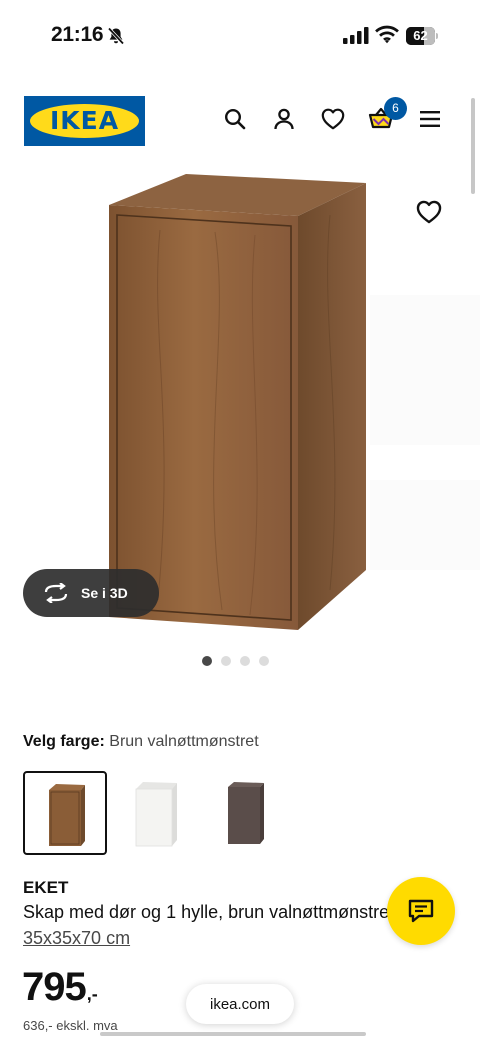 This screenshot has height=1041, width=480. What do you see at coordinates (184, 741) in the screenshot?
I see `color-value: Brun valnøttmønstret` at bounding box center [184, 741].